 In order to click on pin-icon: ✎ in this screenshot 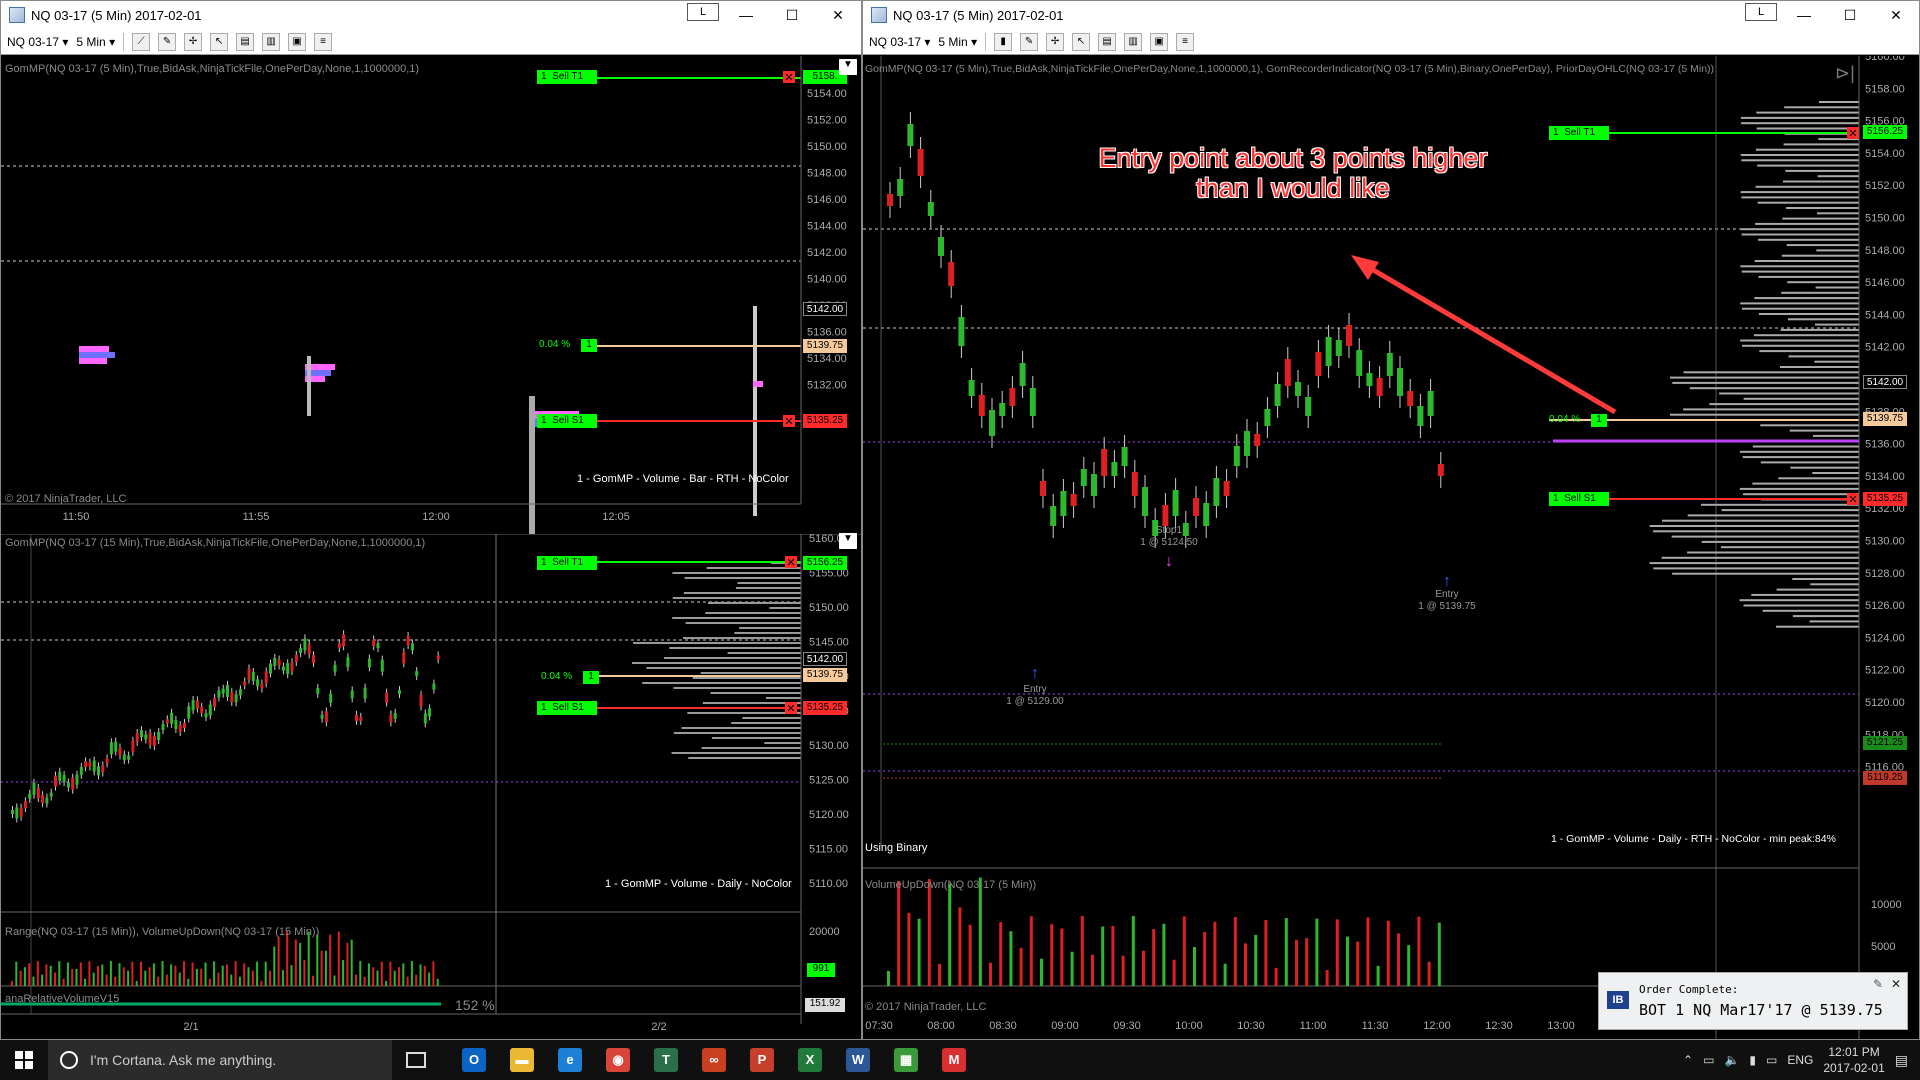, I will do `click(1878, 984)`.